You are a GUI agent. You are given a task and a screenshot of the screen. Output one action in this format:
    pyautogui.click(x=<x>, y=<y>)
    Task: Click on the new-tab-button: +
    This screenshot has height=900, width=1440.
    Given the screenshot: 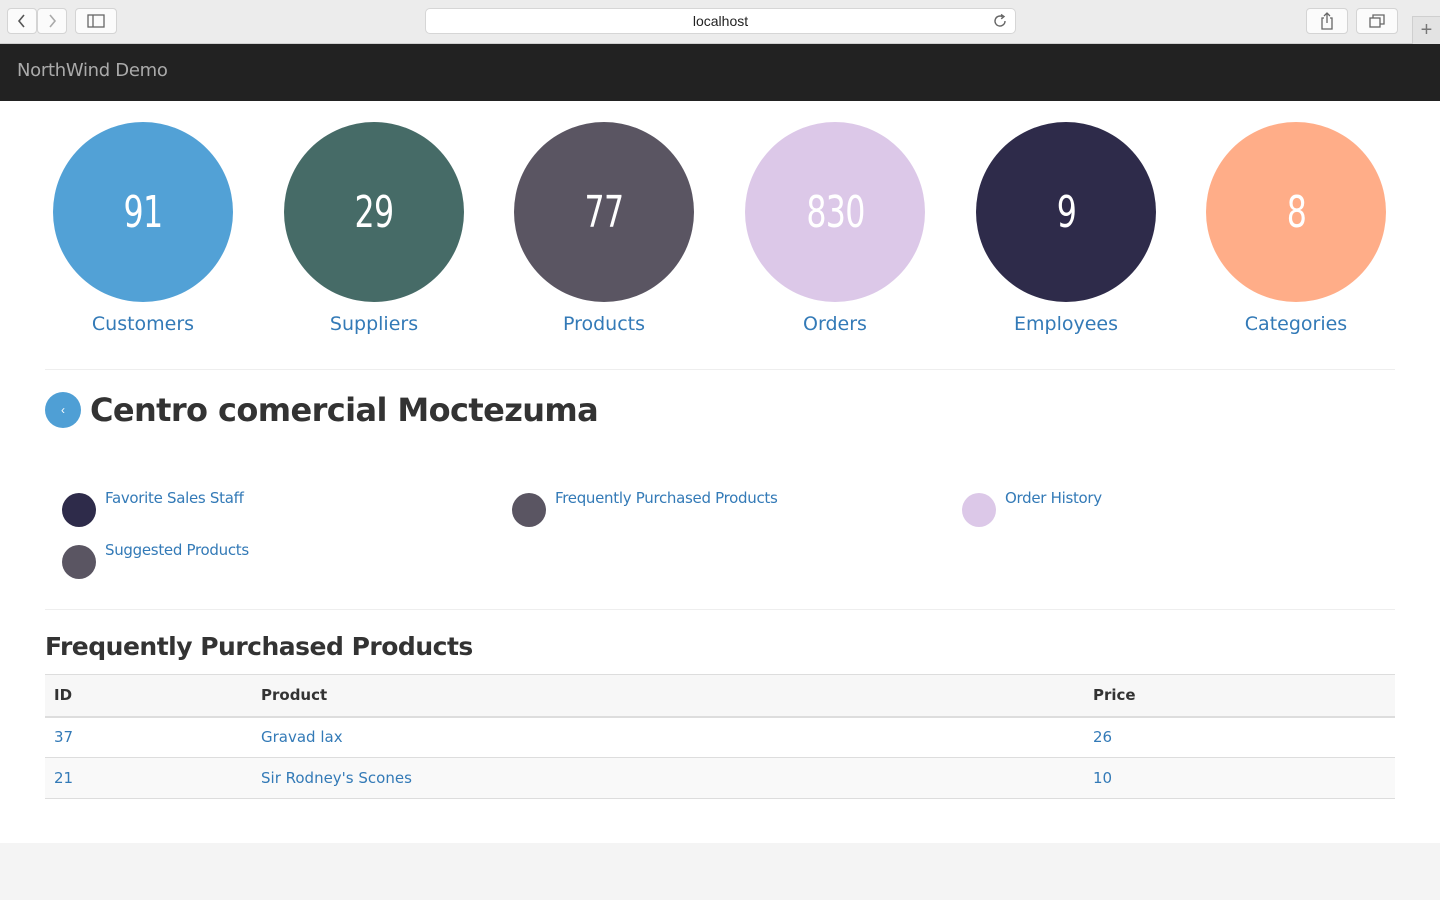 What is the action you would take?
    pyautogui.click(x=1426, y=30)
    